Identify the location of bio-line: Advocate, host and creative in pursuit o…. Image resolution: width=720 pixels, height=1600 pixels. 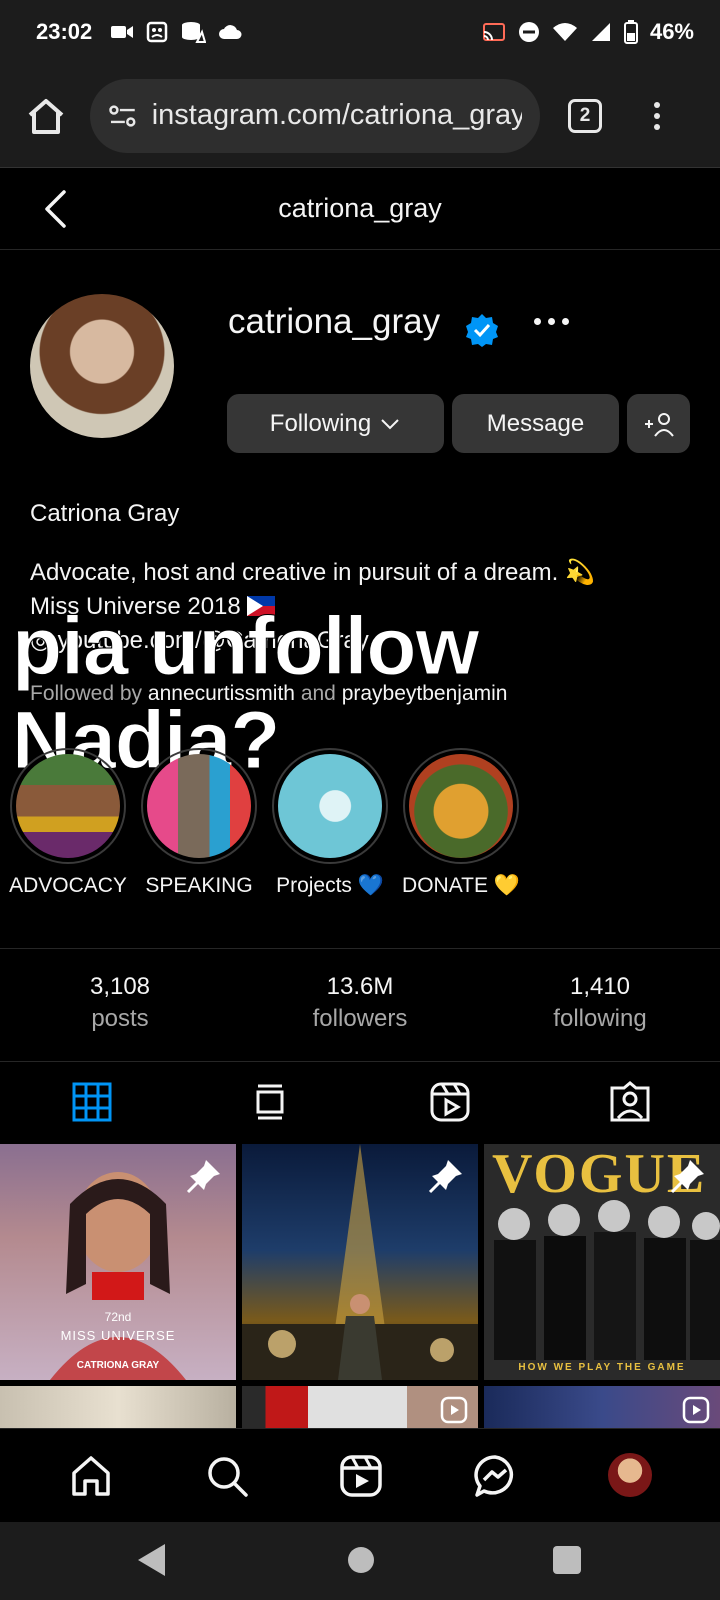
(312, 572).